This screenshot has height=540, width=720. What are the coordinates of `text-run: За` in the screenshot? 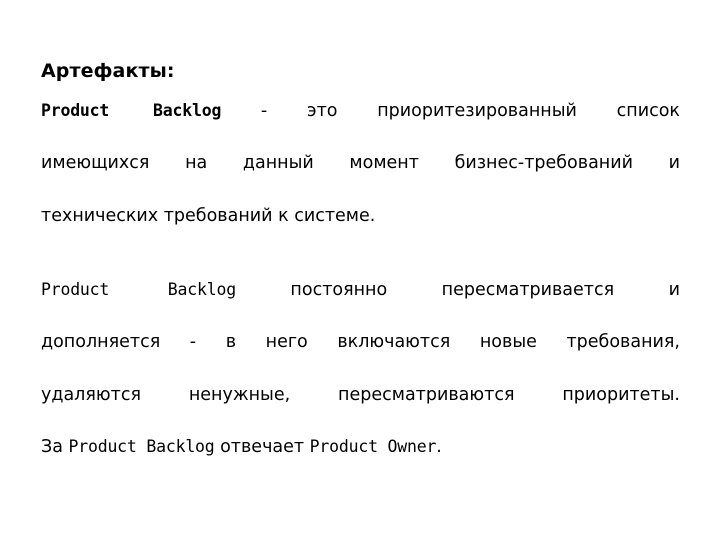 It's located at (55, 447).